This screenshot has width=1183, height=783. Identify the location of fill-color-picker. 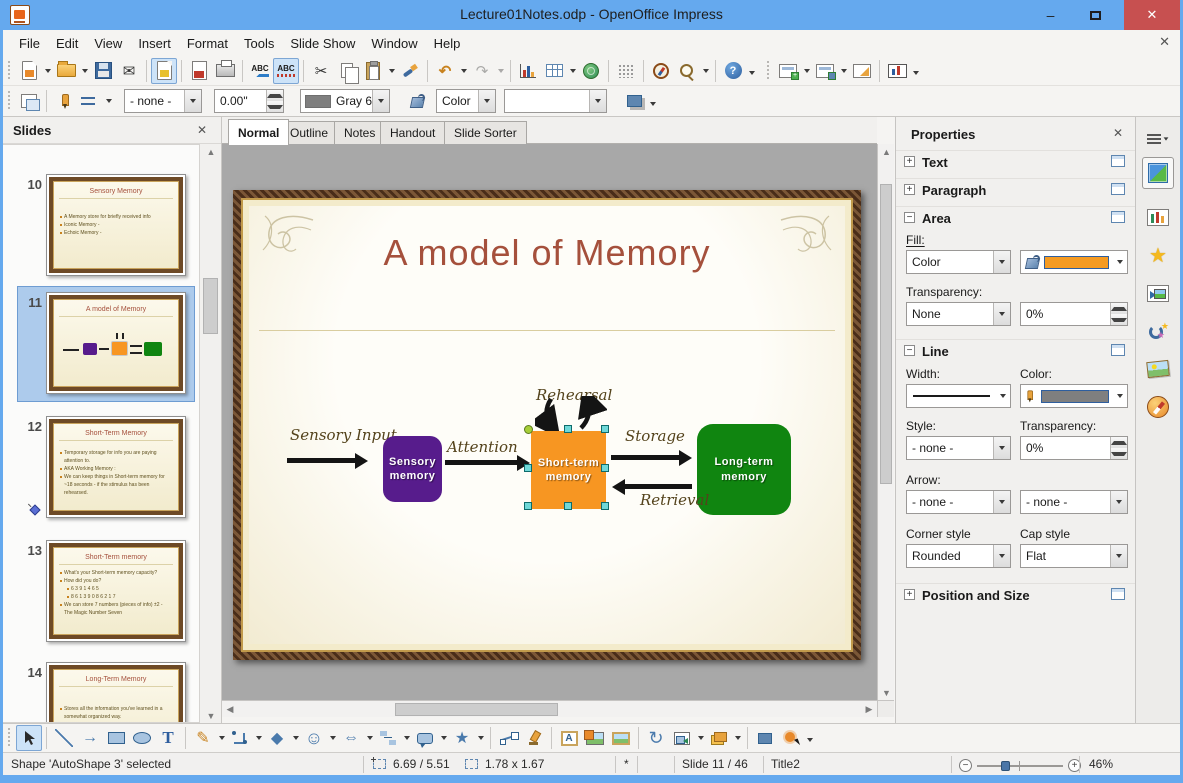
(1074, 262).